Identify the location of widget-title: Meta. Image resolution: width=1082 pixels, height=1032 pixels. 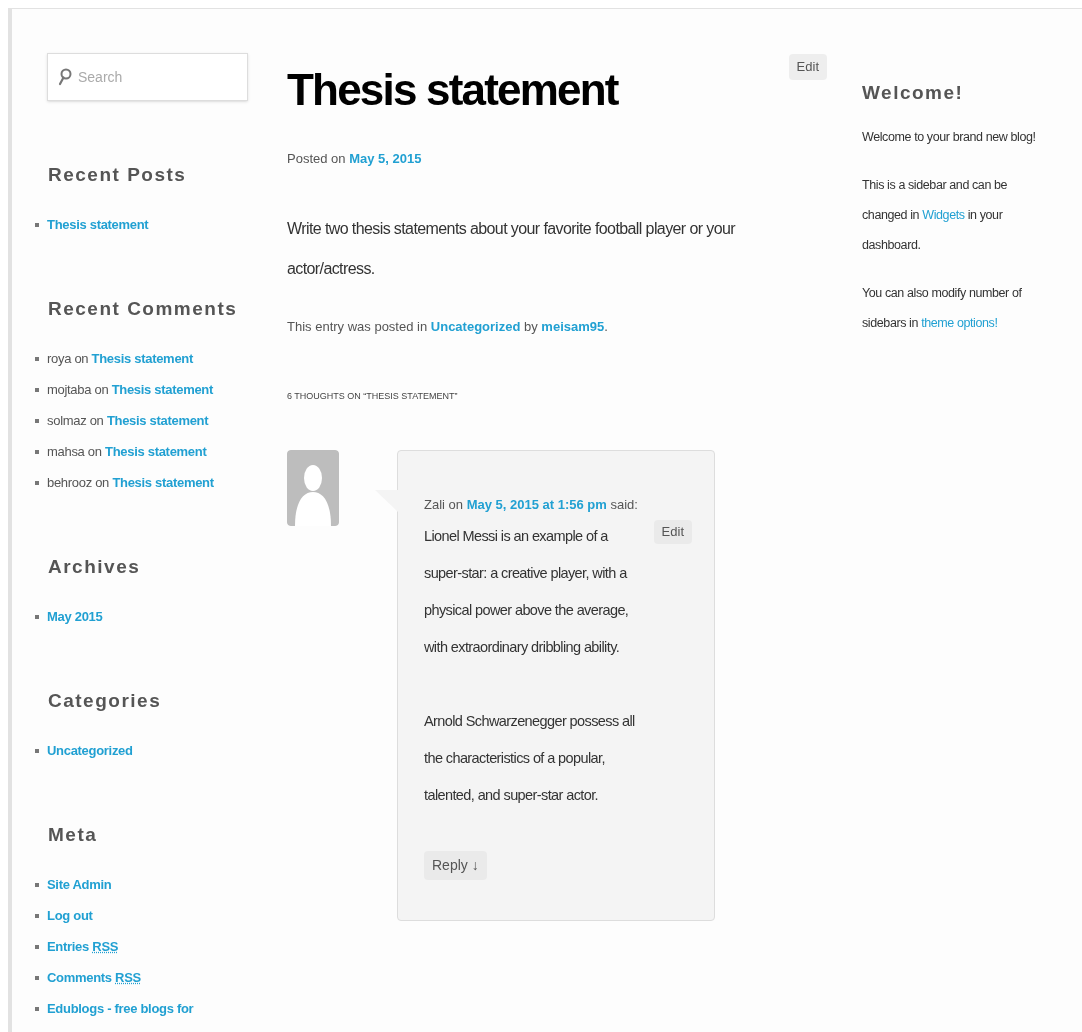
(73, 835).